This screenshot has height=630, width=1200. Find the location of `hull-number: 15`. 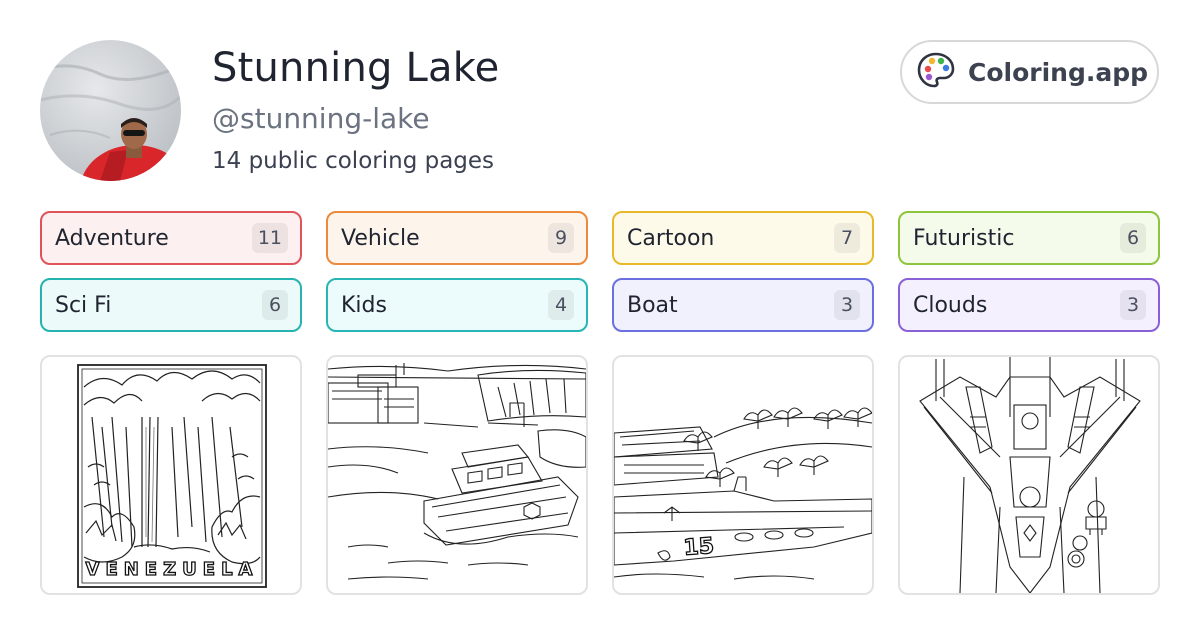

hull-number: 15 is located at coordinates (699, 547).